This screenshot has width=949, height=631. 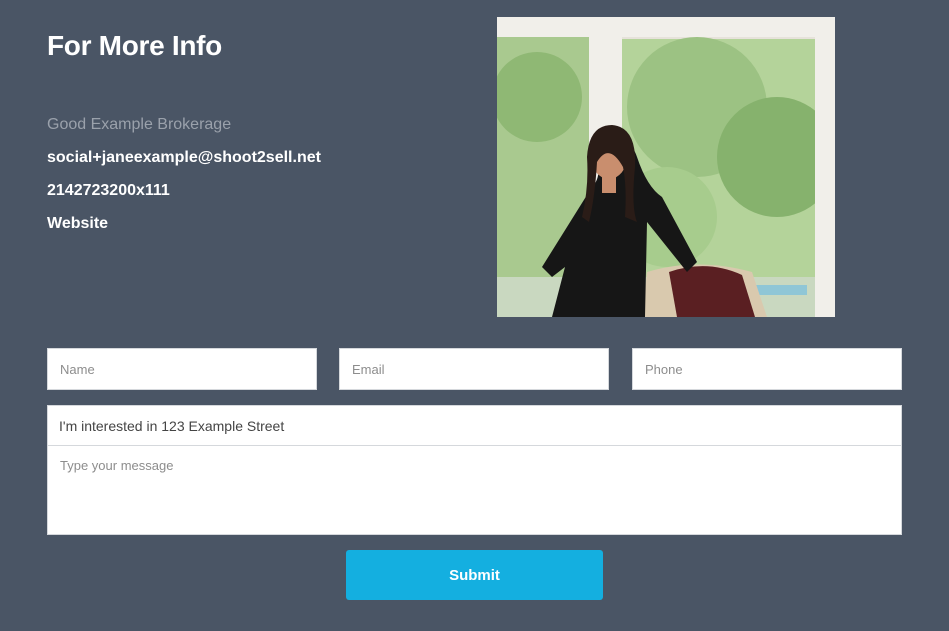 What do you see at coordinates (108, 191) in the screenshot?
I see `agent-phone: 2142723200x111` at bounding box center [108, 191].